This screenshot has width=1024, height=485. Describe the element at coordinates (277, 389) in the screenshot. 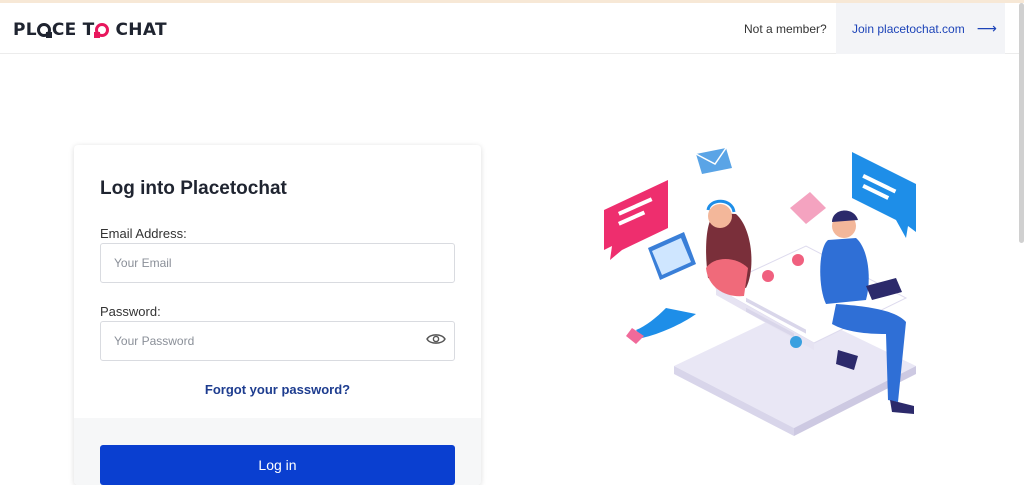

I see `forgot-password-link: Forgot your password?` at that location.